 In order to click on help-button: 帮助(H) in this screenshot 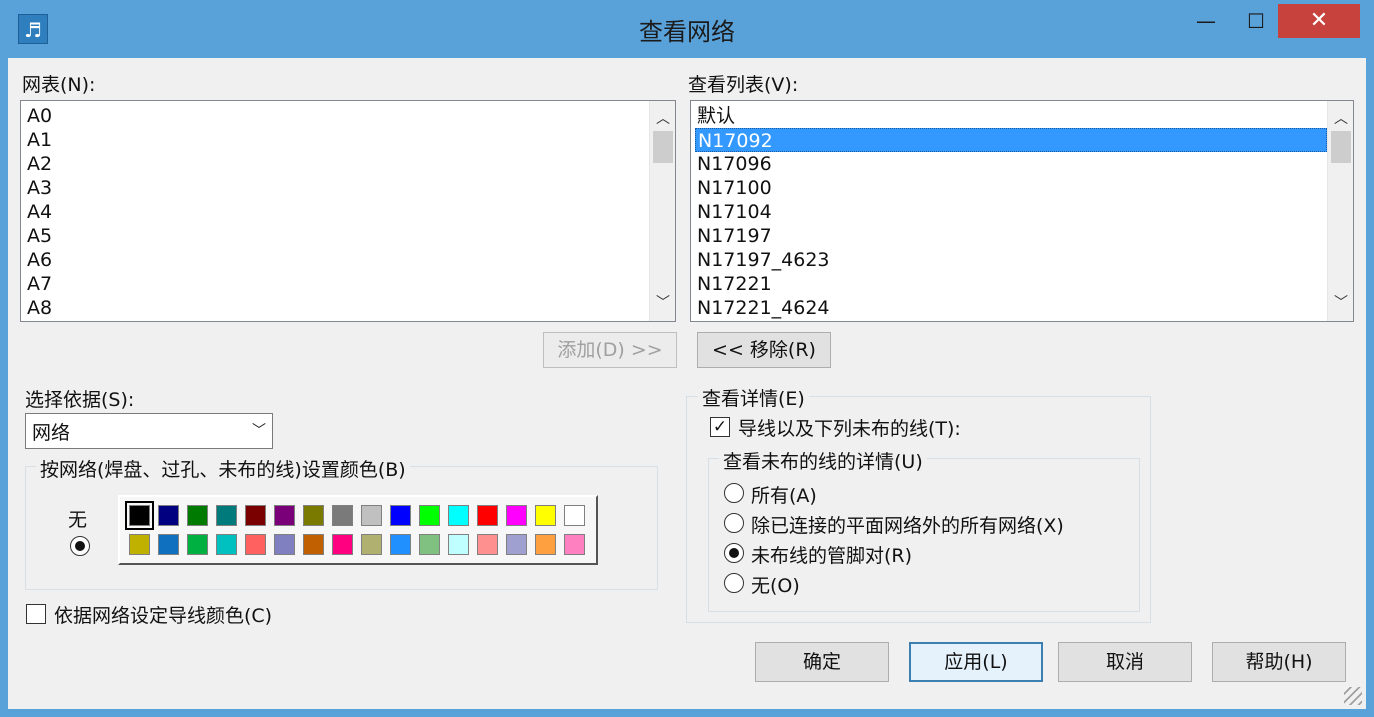, I will do `click(1279, 662)`.